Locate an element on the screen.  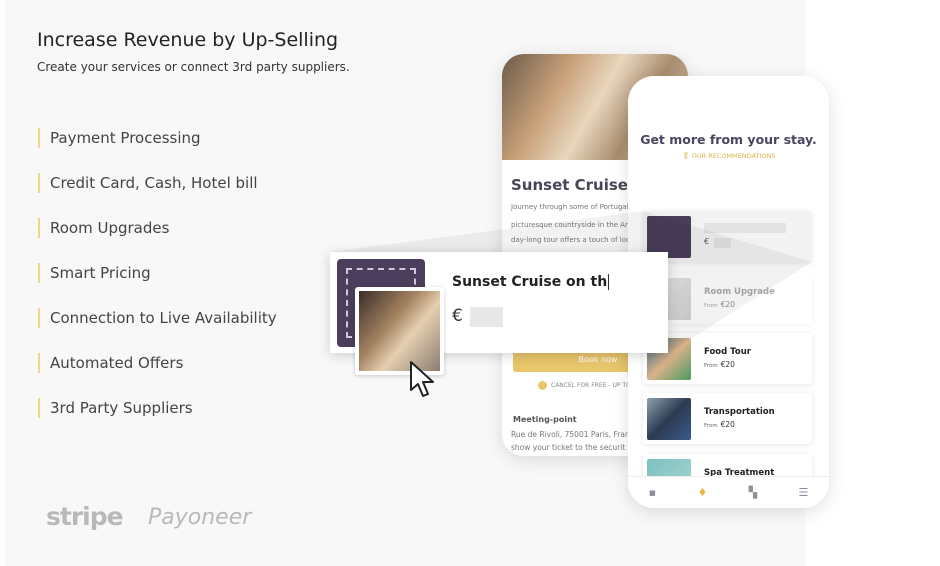
price-input is located at coordinates (486, 317).